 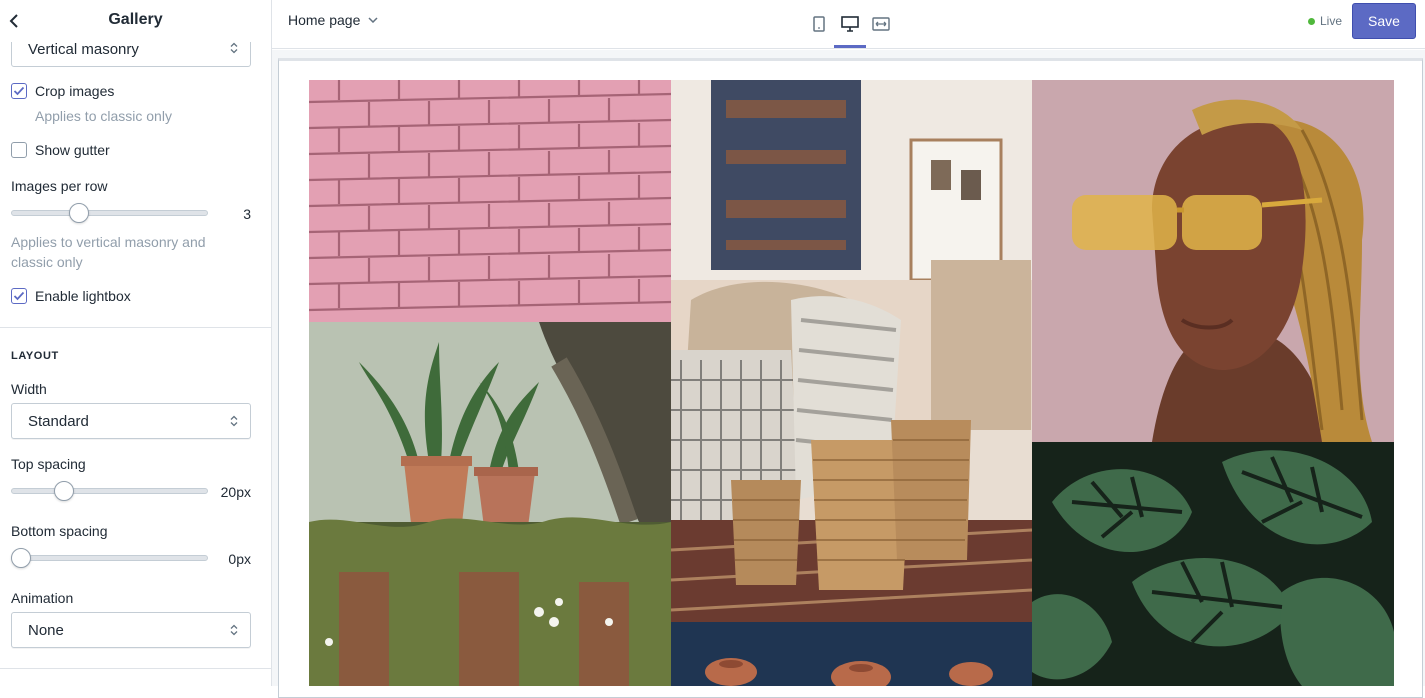 I want to click on images-per-row-value: 3, so click(x=247, y=214).